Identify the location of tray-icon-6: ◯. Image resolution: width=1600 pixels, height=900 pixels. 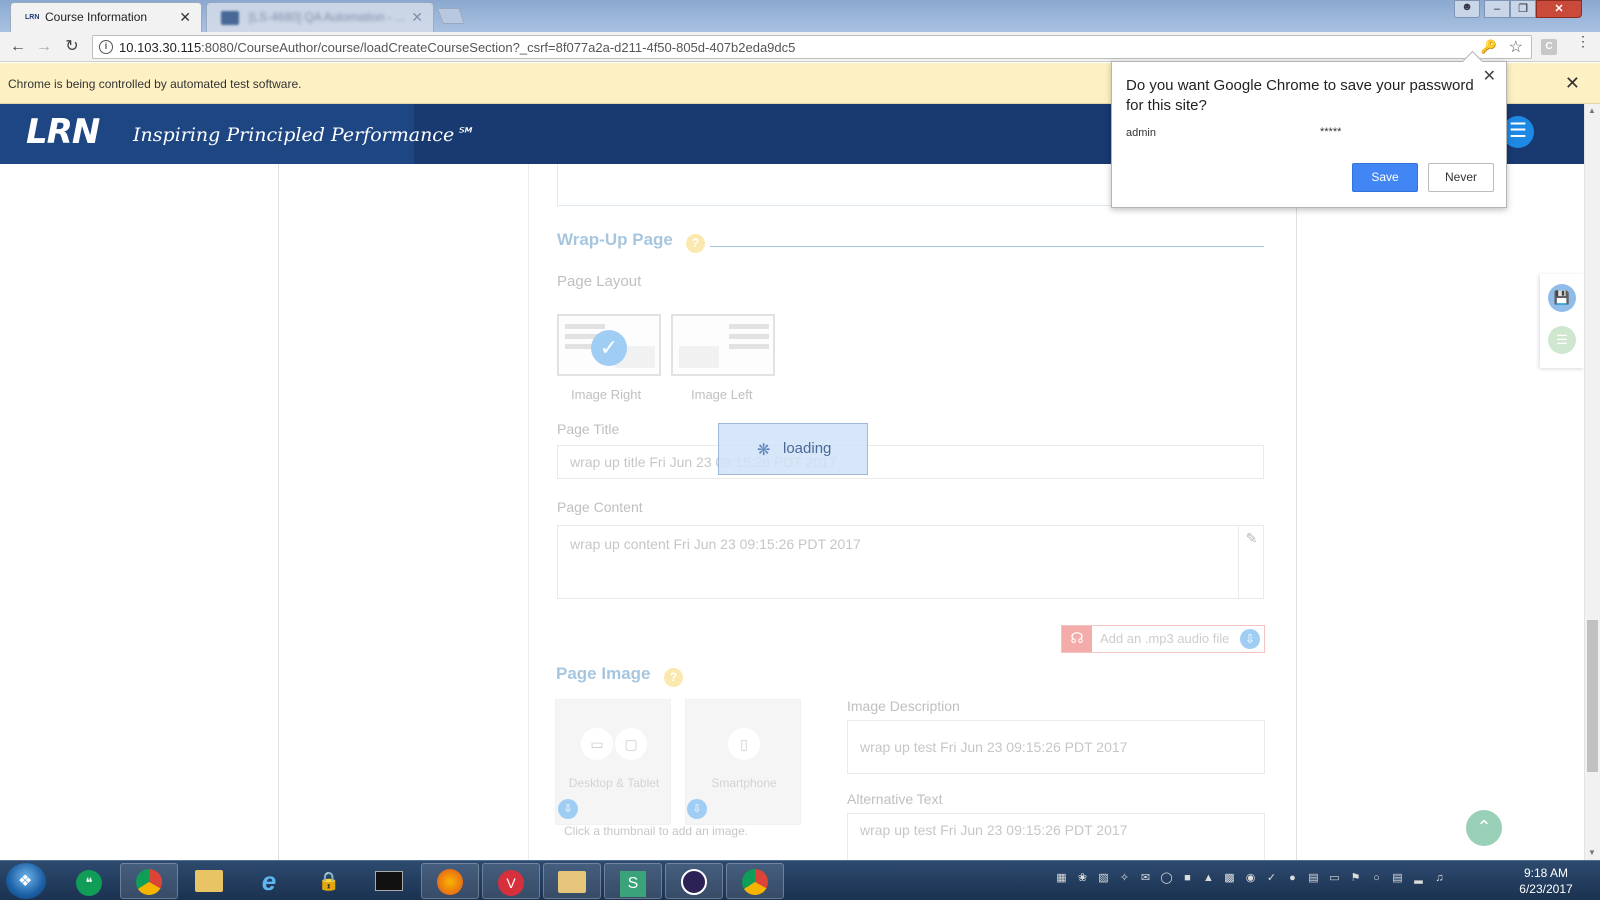
(1166, 878).